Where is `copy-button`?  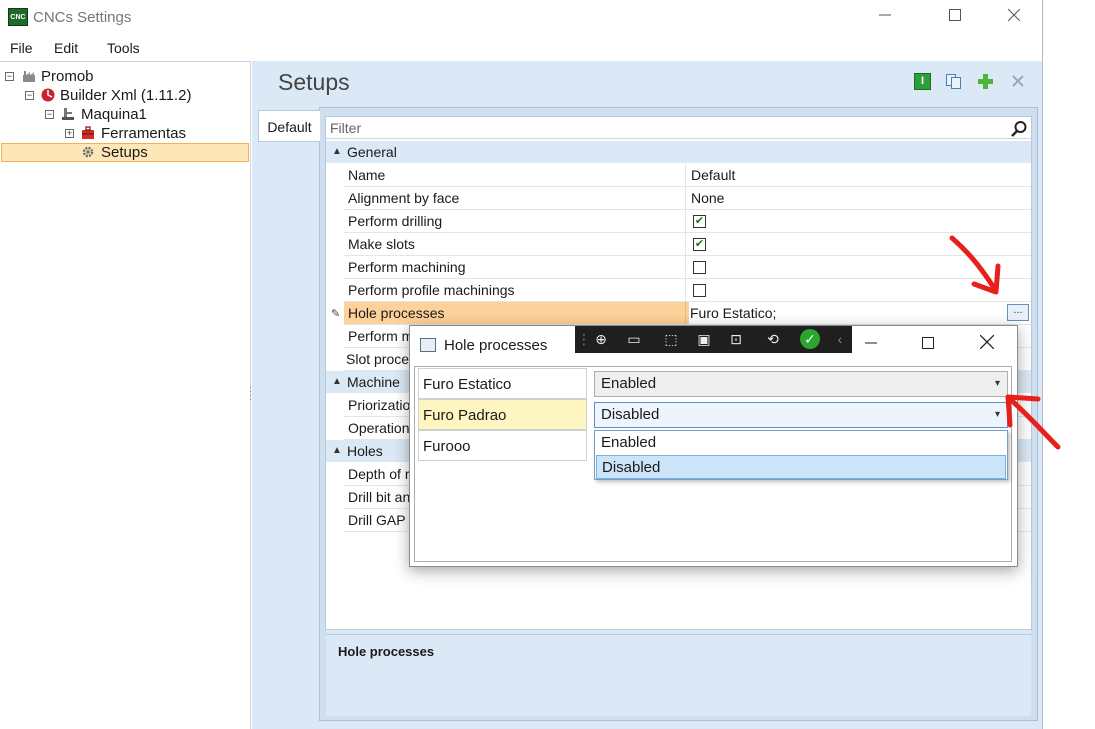
copy-button is located at coordinates (953, 81).